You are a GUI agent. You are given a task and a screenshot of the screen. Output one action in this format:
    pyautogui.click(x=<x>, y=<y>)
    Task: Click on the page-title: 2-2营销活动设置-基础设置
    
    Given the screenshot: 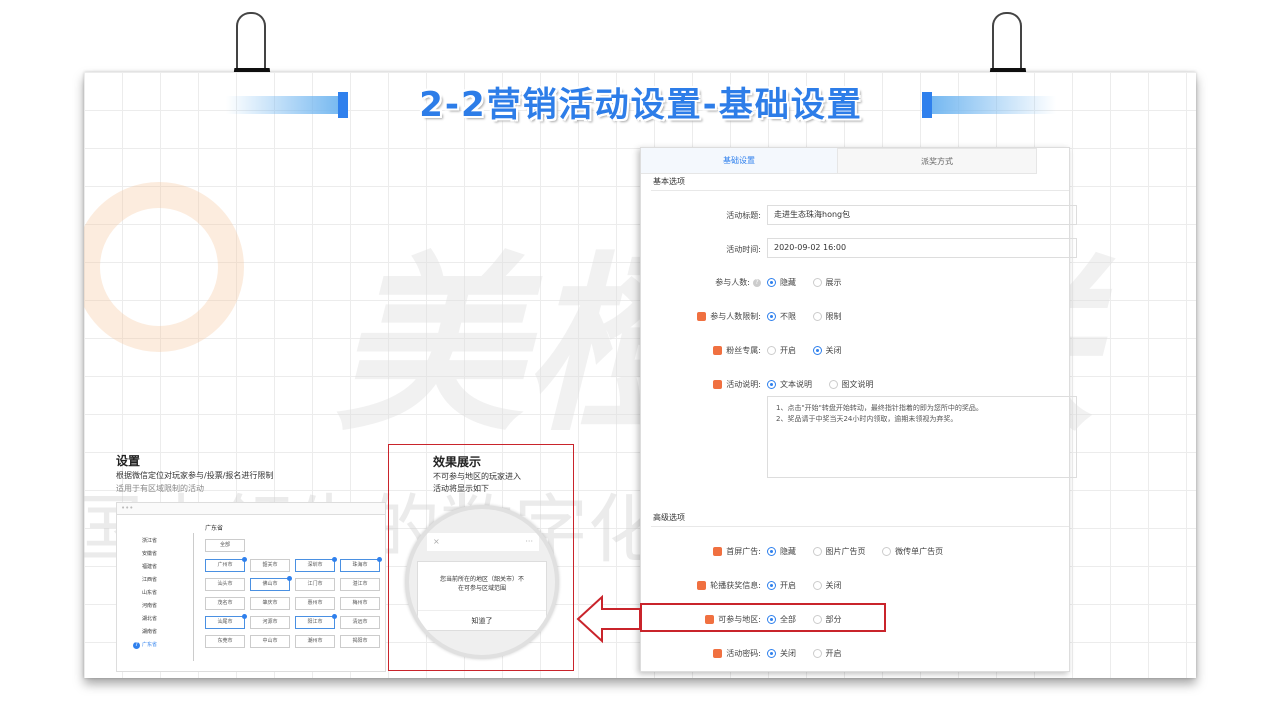 What is the action you would take?
    pyautogui.click(x=641, y=105)
    